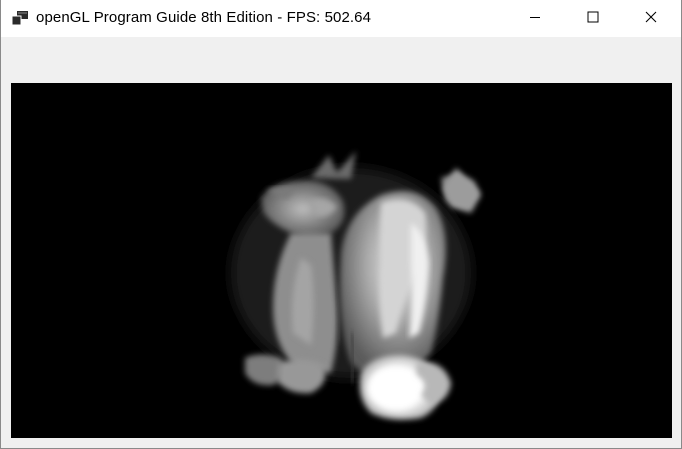 Image resolution: width=682 pixels, height=449 pixels. I want to click on app-window-icon, so click(19, 18).